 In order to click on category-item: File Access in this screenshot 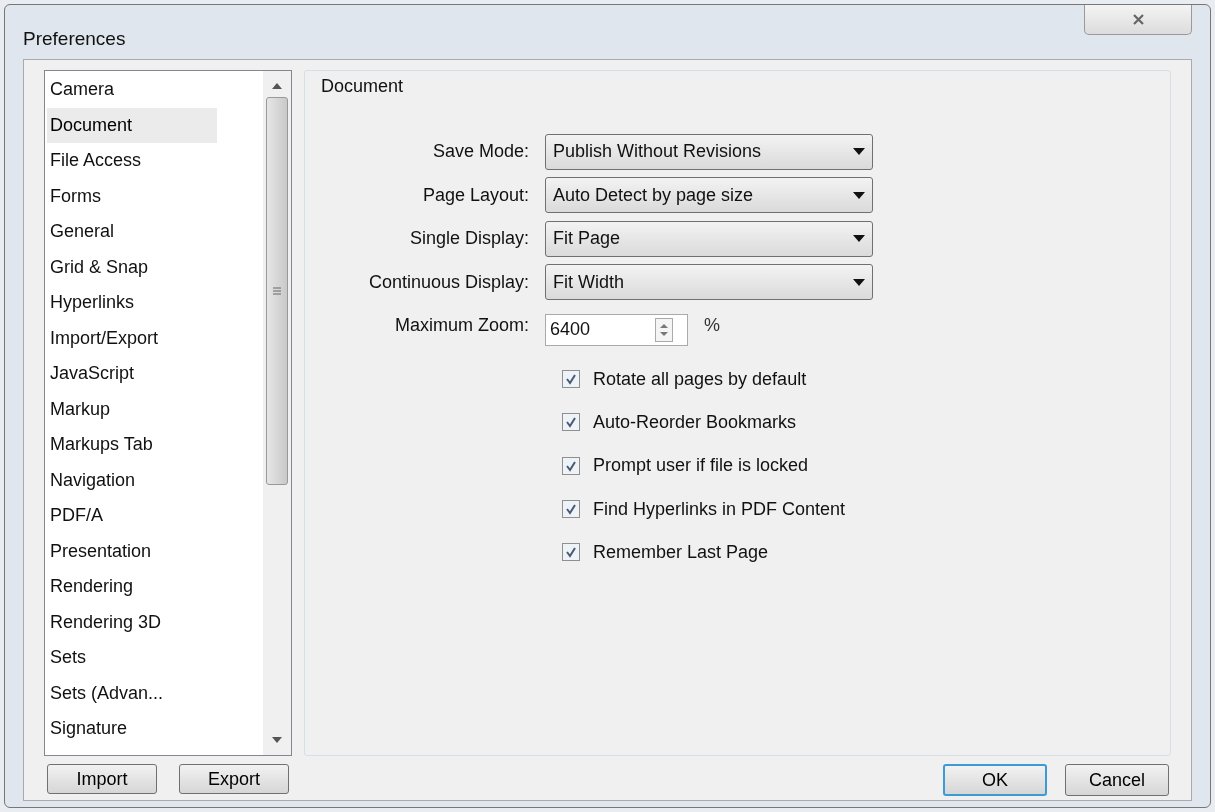, I will do `click(132, 161)`.